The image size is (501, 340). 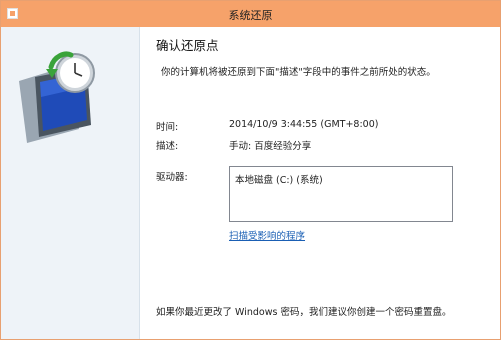 What do you see at coordinates (279, 179) in the screenshot?
I see `drive-list-item: 本地磁盘 (C:) (系统)` at bounding box center [279, 179].